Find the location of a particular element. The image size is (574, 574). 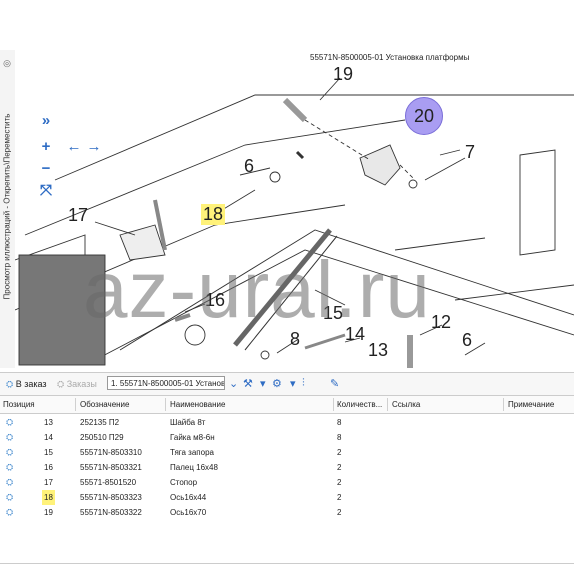

double-chevron-right-icon: » is located at coordinates (46, 121).